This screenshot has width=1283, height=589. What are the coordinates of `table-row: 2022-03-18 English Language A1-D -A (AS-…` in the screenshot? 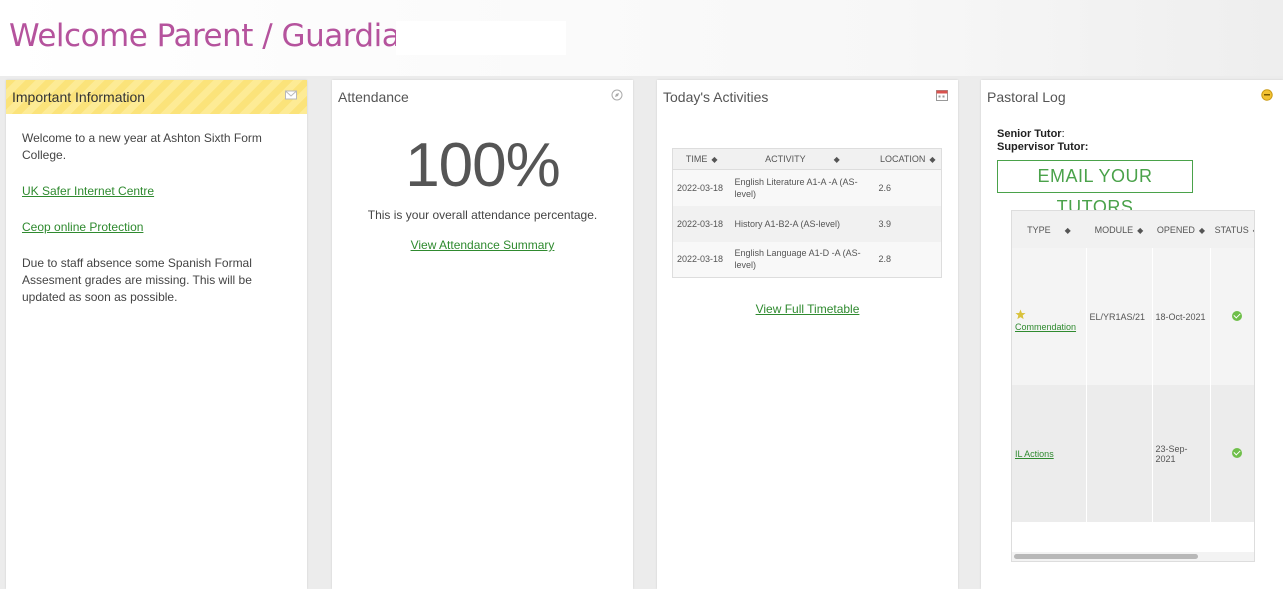 It's located at (807, 259).